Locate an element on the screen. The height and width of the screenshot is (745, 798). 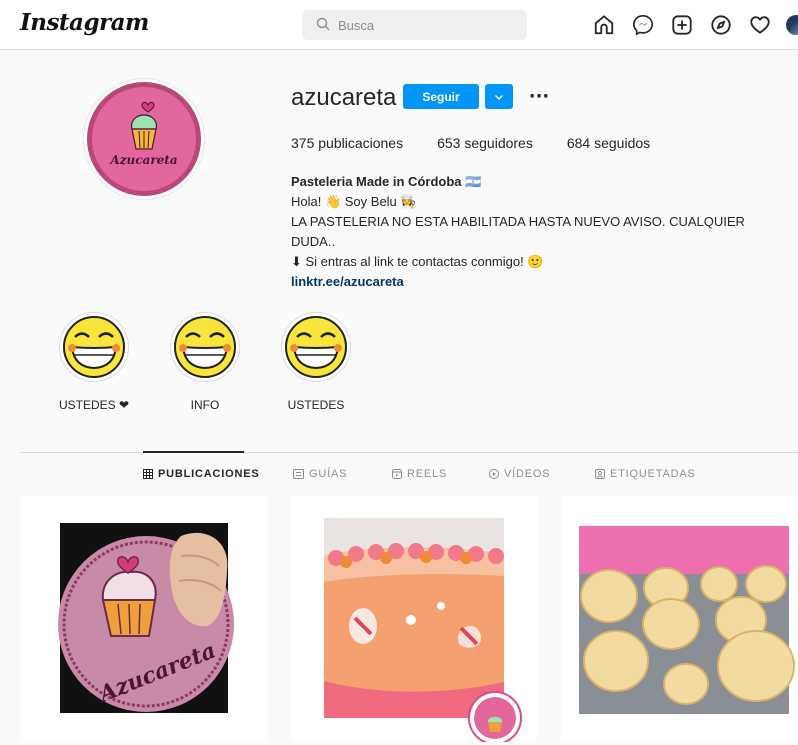
new-post-icon is located at coordinates (682, 25).